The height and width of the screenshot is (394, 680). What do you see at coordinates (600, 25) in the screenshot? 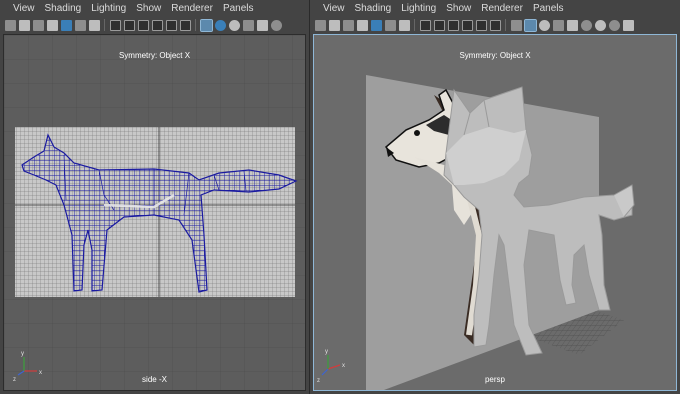
I see `shadows-icon` at bounding box center [600, 25].